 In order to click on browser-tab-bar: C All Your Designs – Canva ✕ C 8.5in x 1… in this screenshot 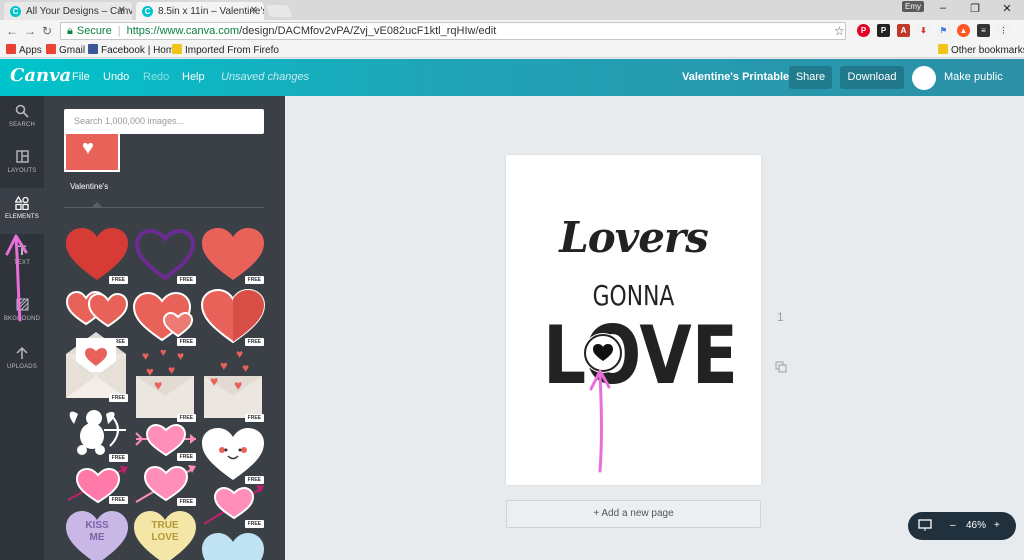, I will do `click(512, 10)`.